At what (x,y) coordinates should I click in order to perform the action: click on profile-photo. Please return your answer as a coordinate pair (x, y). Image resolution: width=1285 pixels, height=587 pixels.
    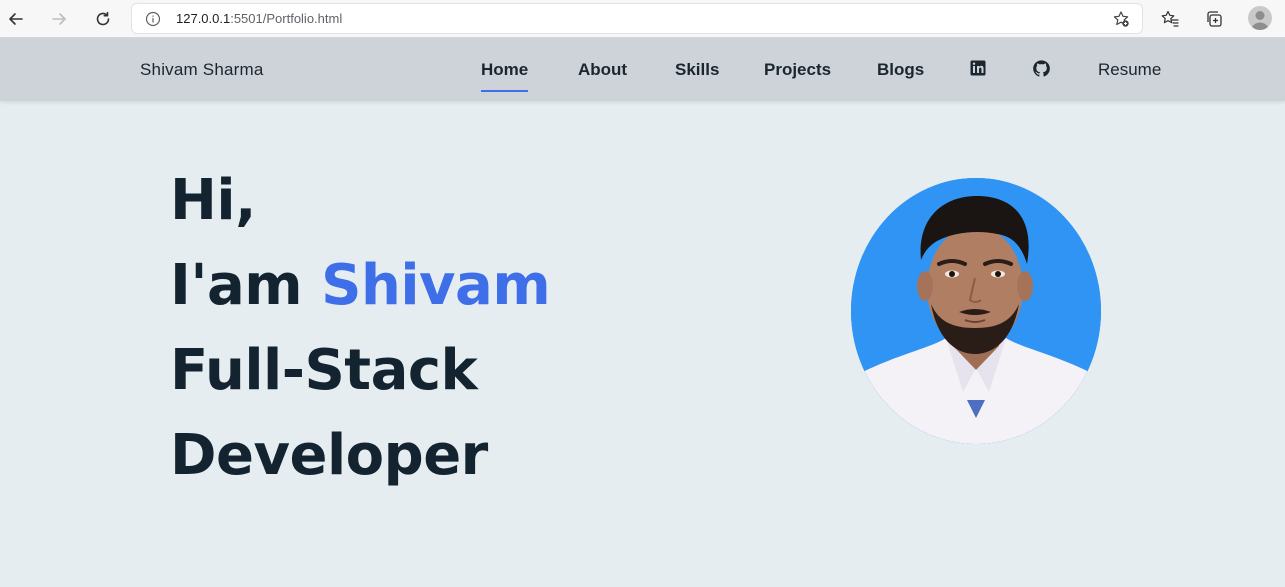
    Looking at the image, I should click on (976, 311).